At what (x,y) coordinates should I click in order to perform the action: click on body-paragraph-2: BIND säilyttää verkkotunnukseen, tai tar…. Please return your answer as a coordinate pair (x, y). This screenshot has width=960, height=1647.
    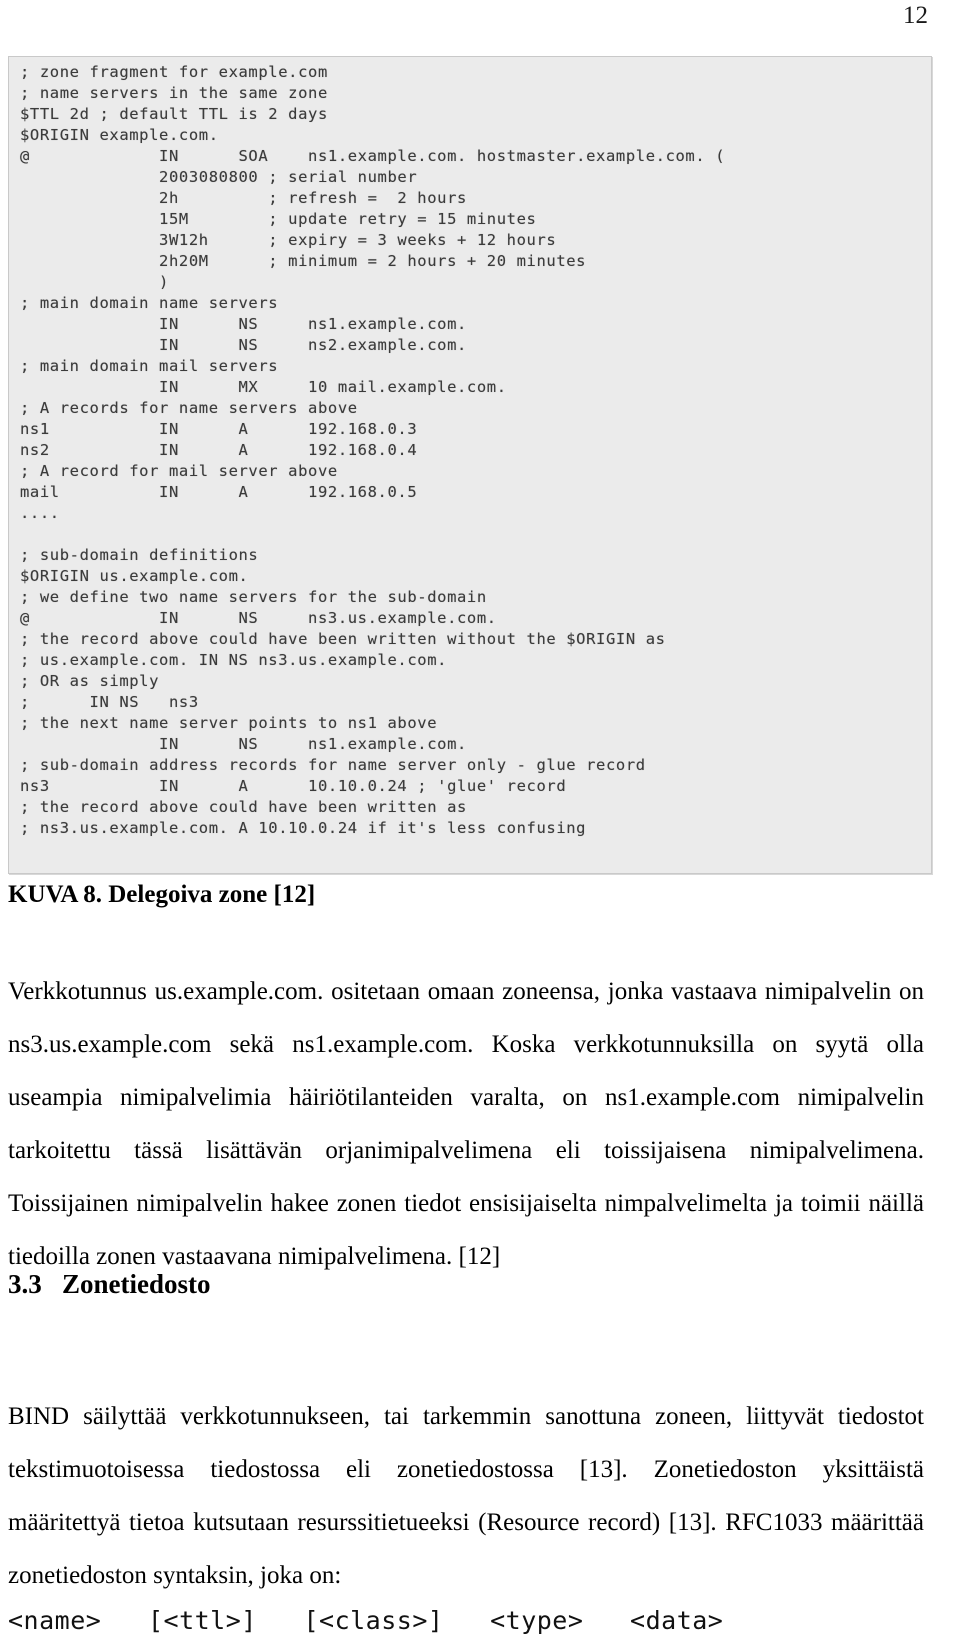
    Looking at the image, I should click on (466, 1496).